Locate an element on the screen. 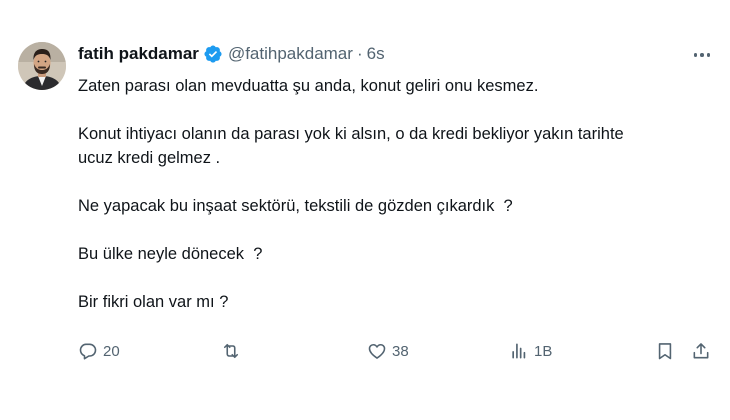 This screenshot has height=420, width=730. like-icon is located at coordinates (377, 351).